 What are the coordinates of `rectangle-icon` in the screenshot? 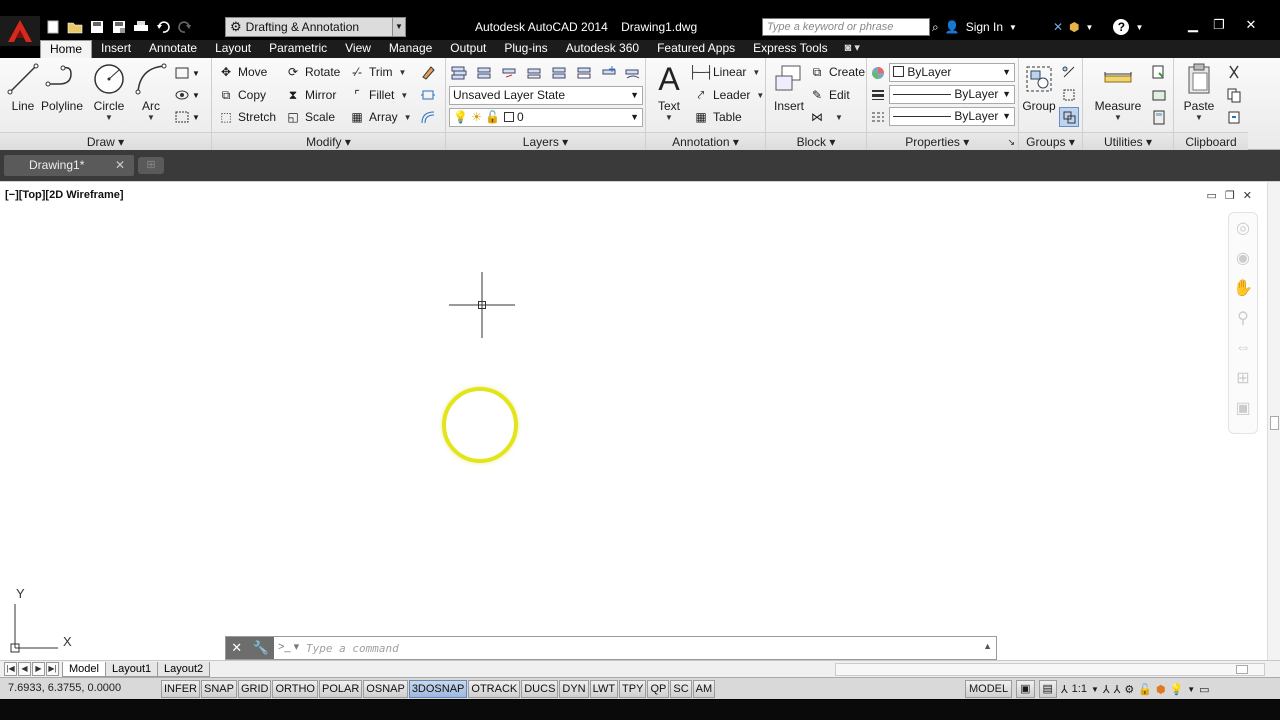 It's located at (182, 73).